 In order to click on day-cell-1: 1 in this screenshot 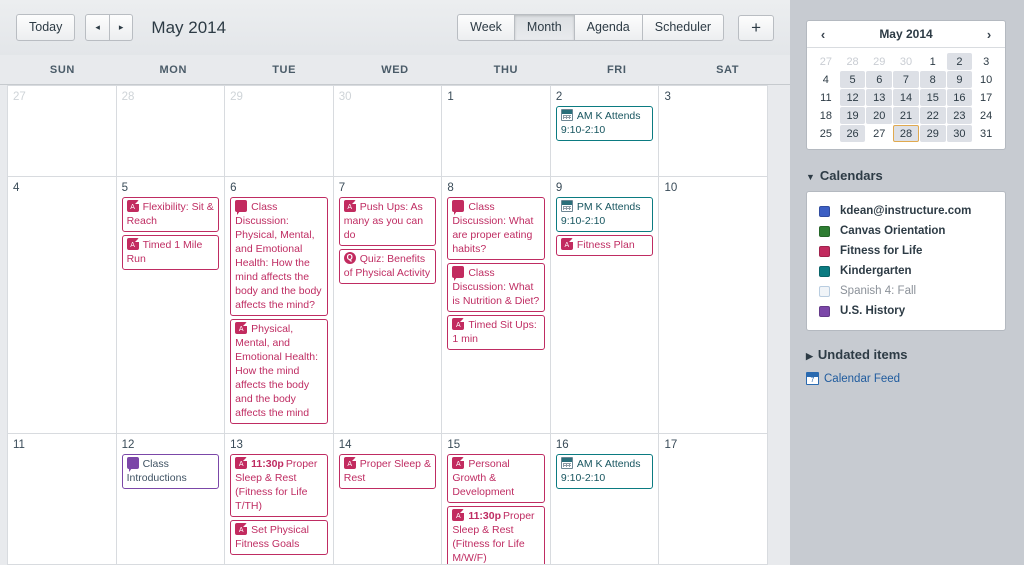, I will do `click(496, 131)`.